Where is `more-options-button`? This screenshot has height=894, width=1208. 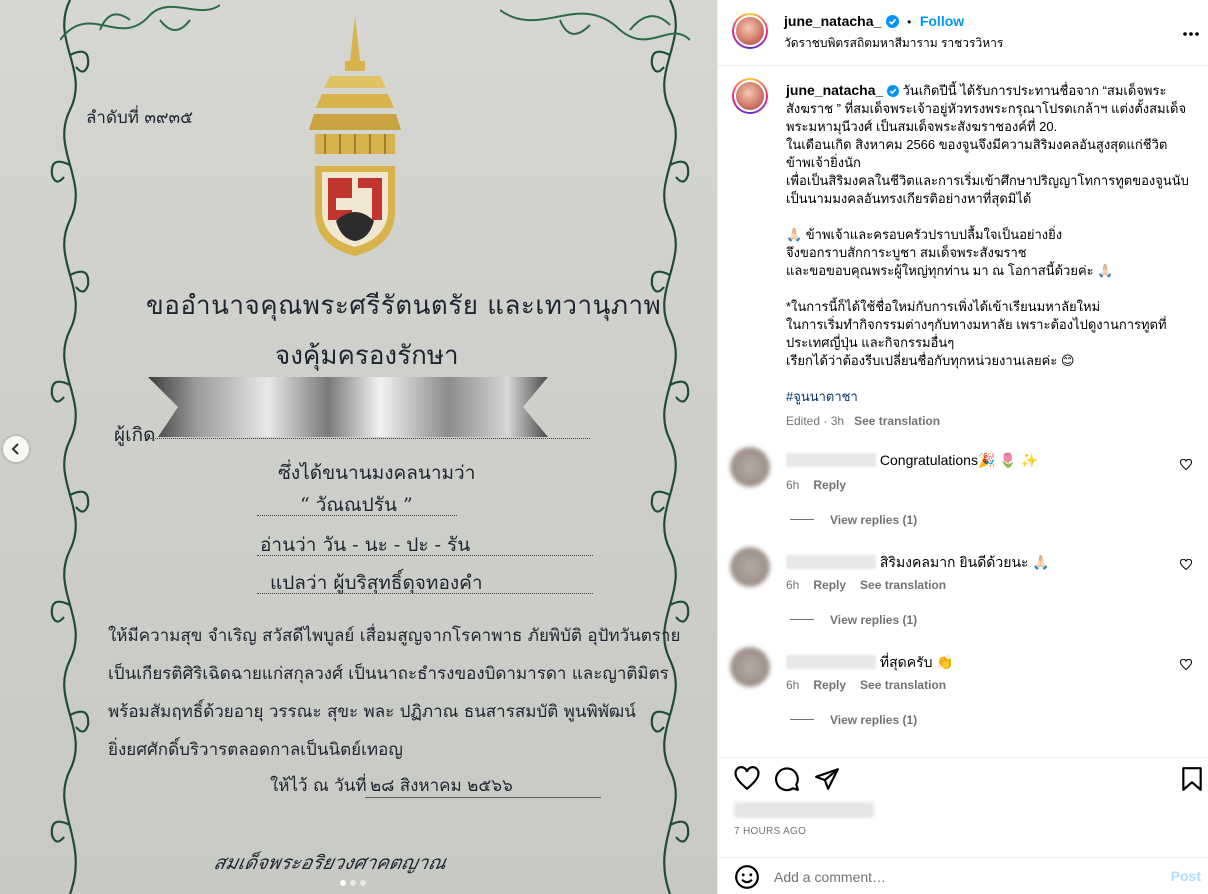 more-options-button is located at coordinates (1191, 30).